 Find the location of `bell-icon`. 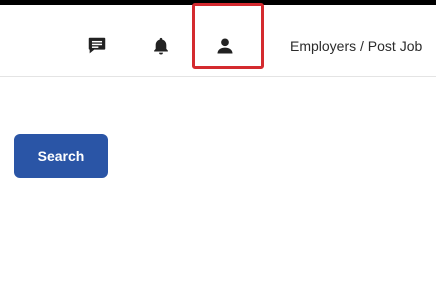

bell-icon is located at coordinates (161, 46).